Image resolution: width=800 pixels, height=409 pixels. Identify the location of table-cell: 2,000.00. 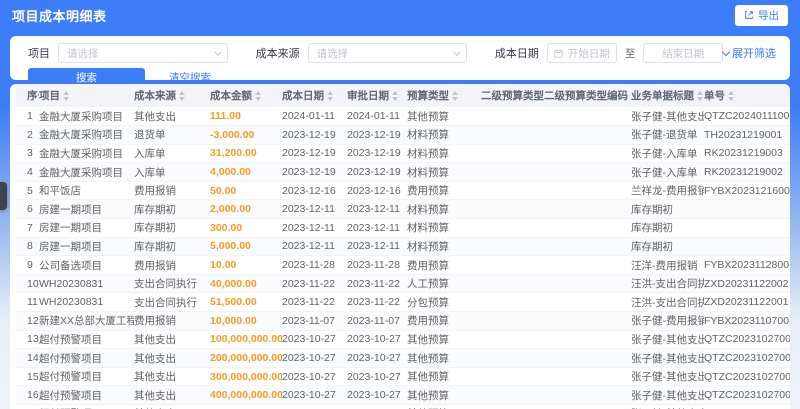
(230, 209).